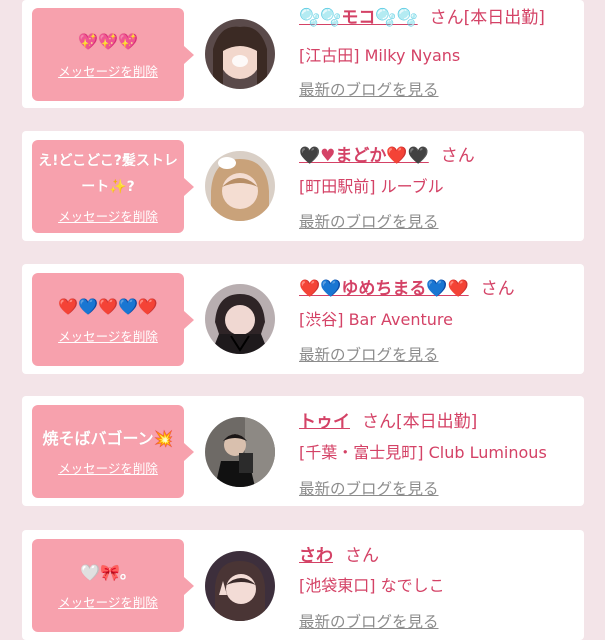 This screenshot has width=605, height=640. Describe the element at coordinates (376, 319) in the screenshot. I see `shop-label: [渋谷] Bar Aventure` at that location.